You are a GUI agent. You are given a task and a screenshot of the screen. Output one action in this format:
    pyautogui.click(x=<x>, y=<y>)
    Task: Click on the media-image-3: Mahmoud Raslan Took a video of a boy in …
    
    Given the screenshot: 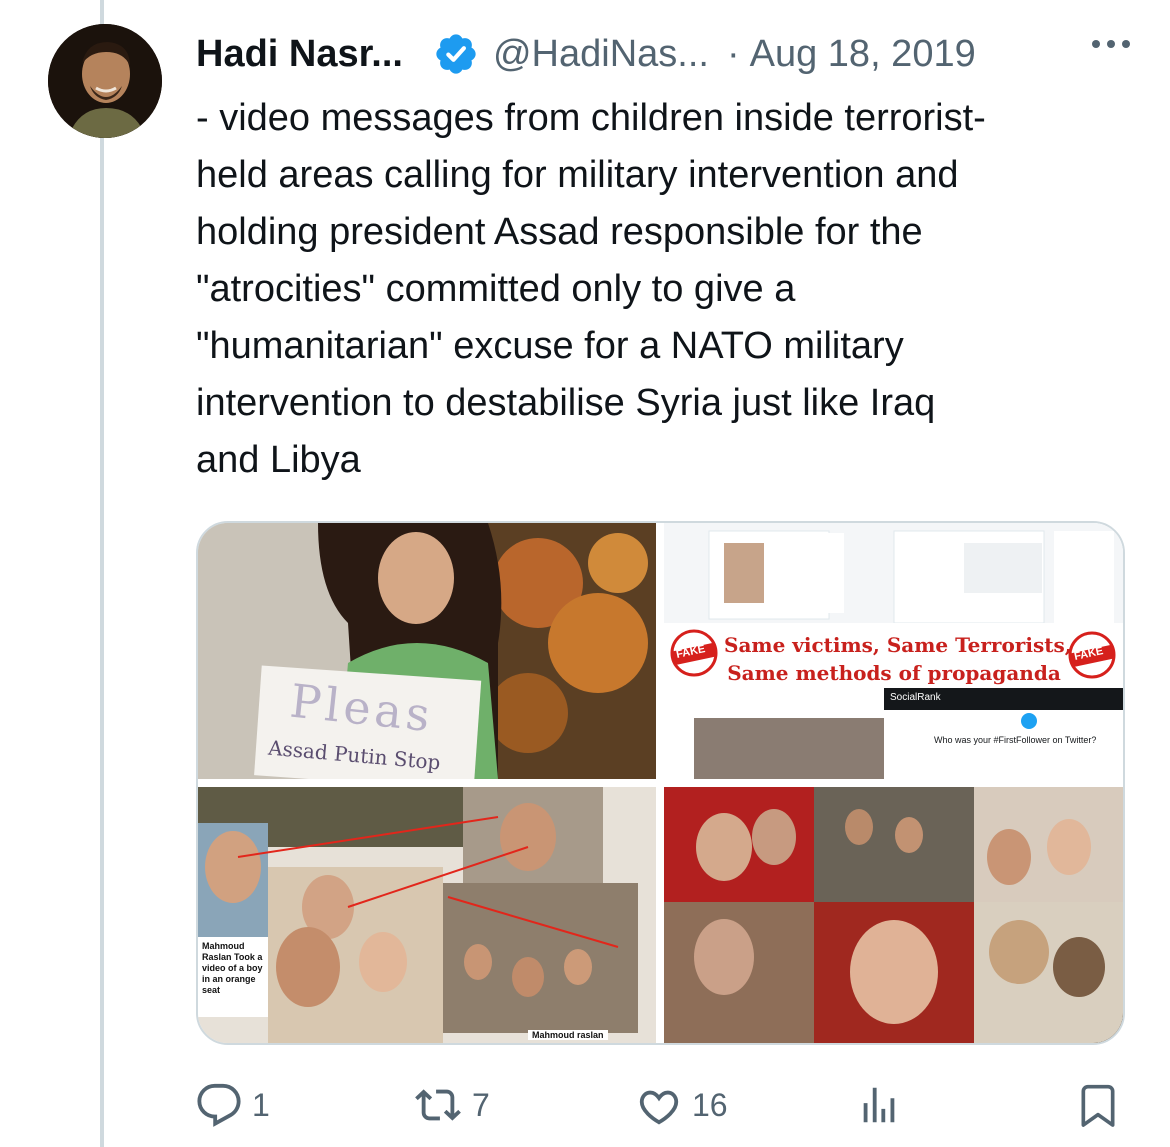 What is the action you would take?
    pyautogui.click(x=427, y=915)
    